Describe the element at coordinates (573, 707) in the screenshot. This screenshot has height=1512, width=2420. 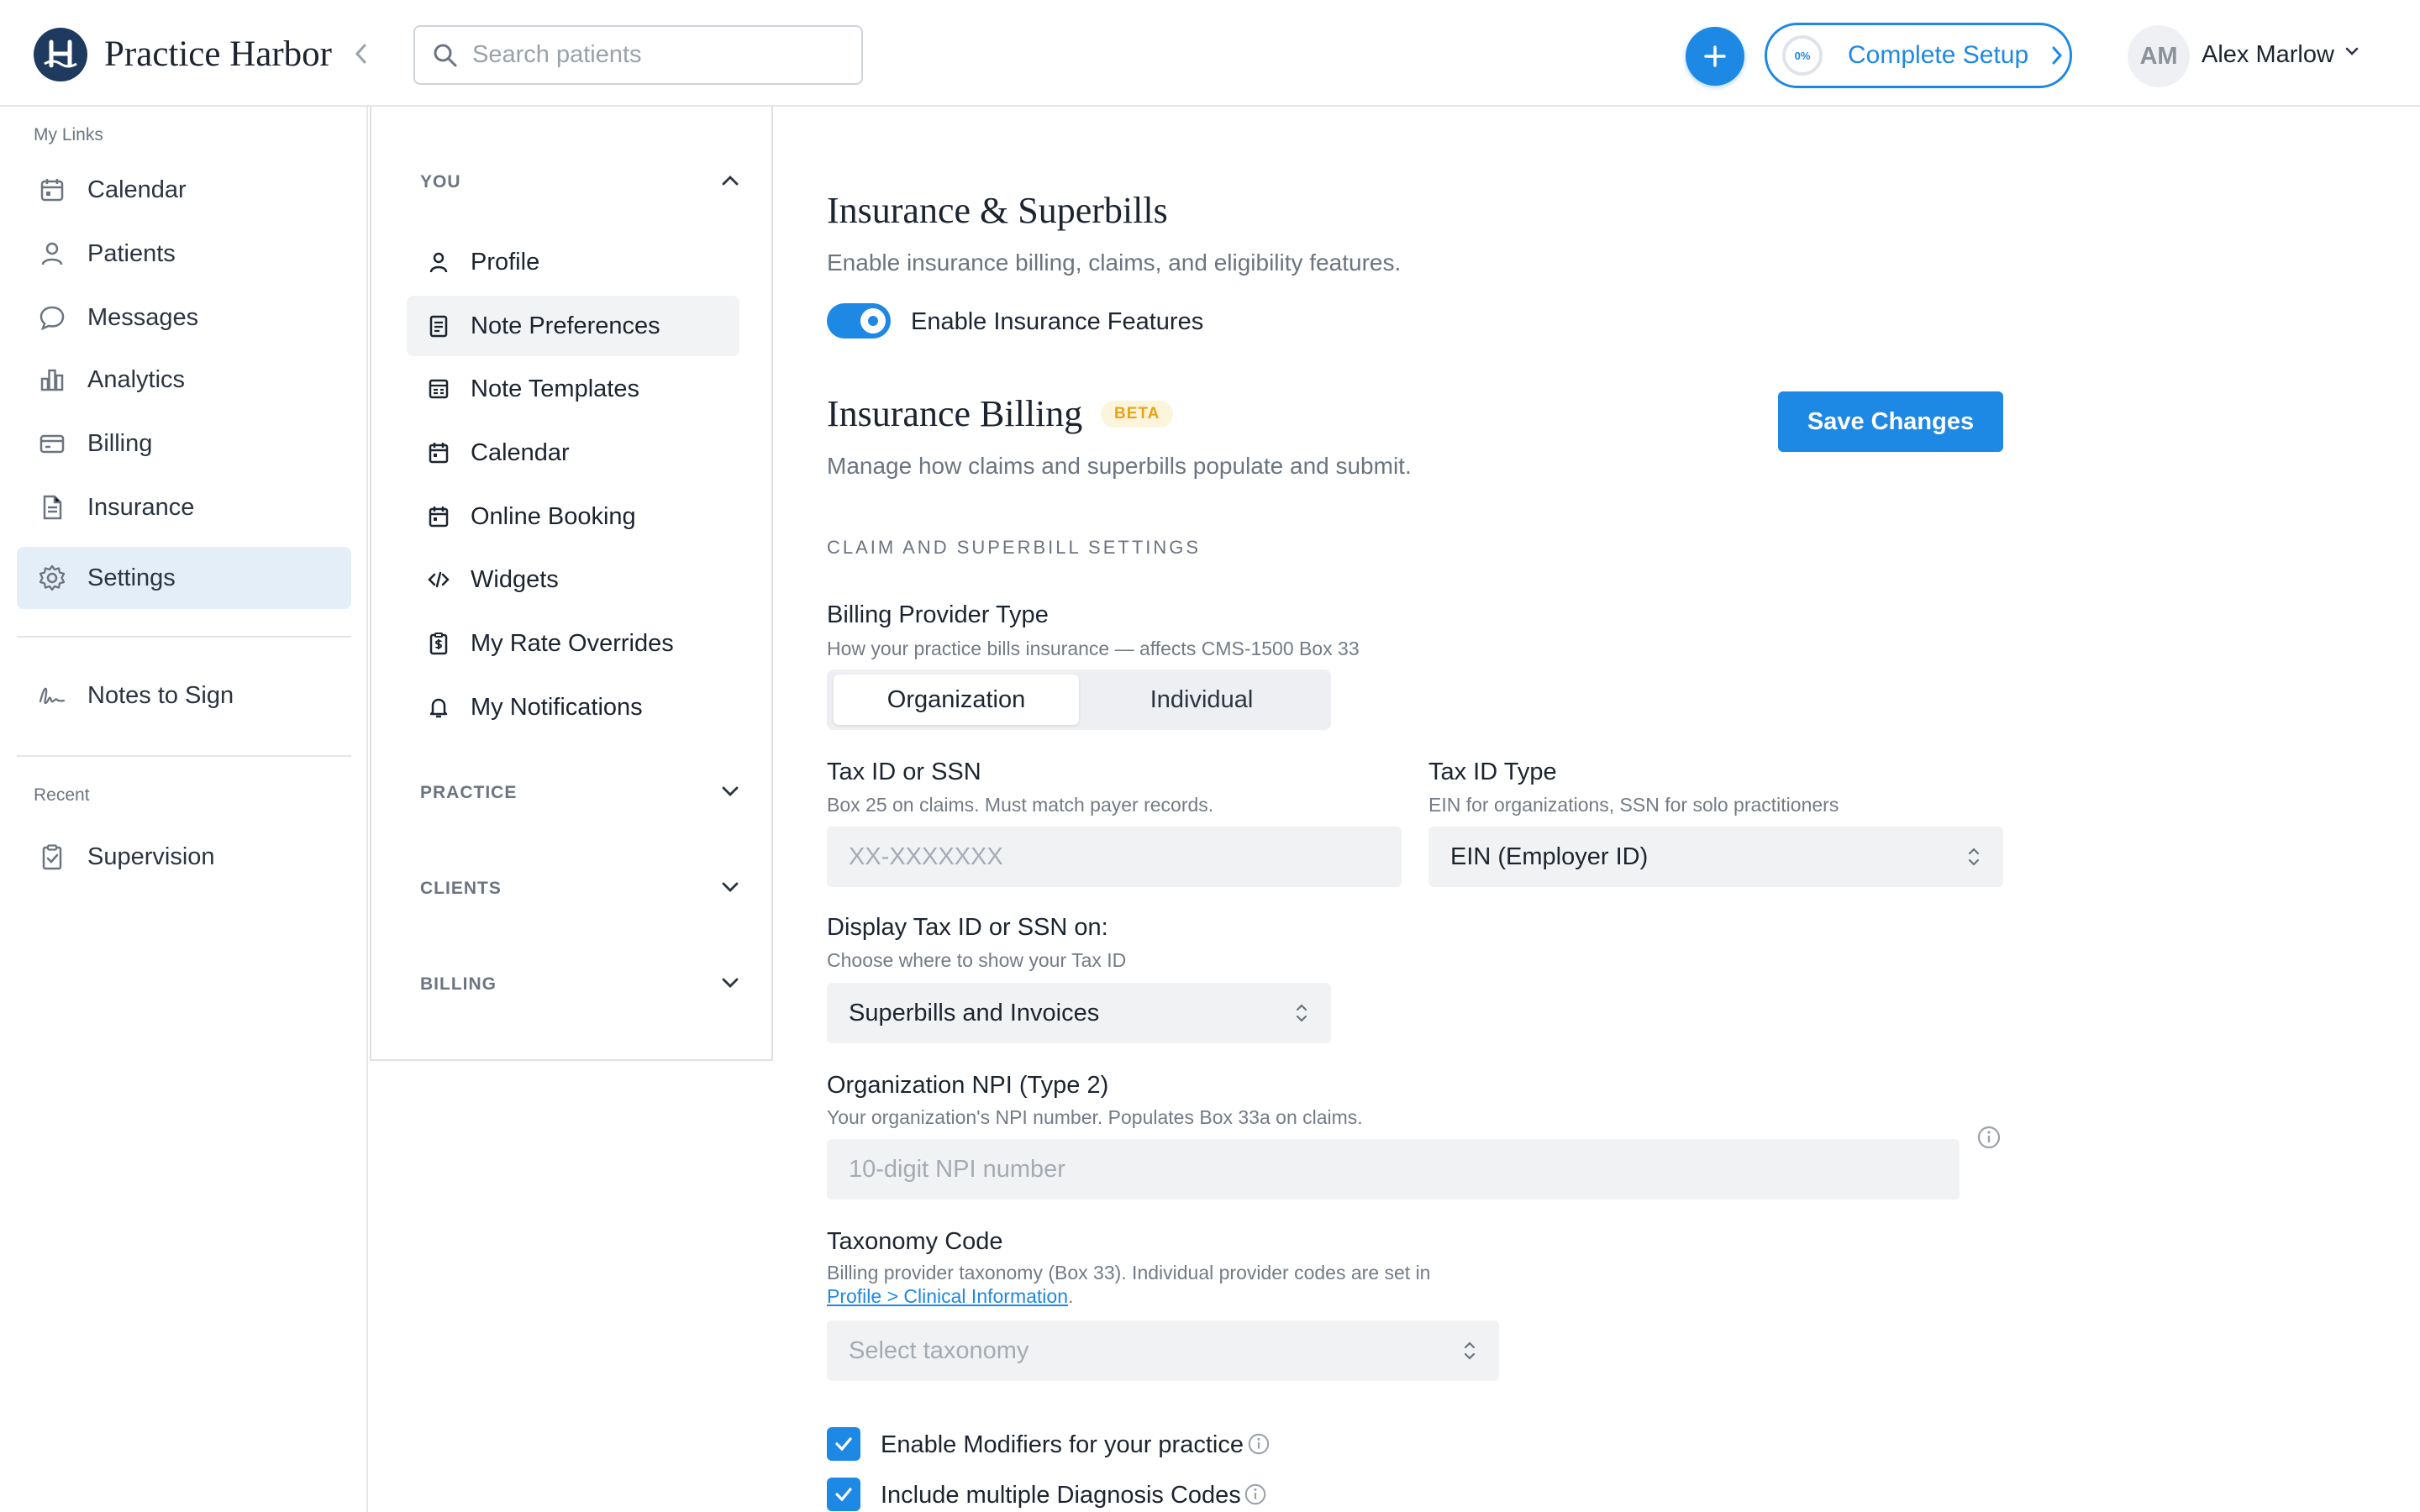
I see `settings-item-my-notifications: My Notifications` at that location.